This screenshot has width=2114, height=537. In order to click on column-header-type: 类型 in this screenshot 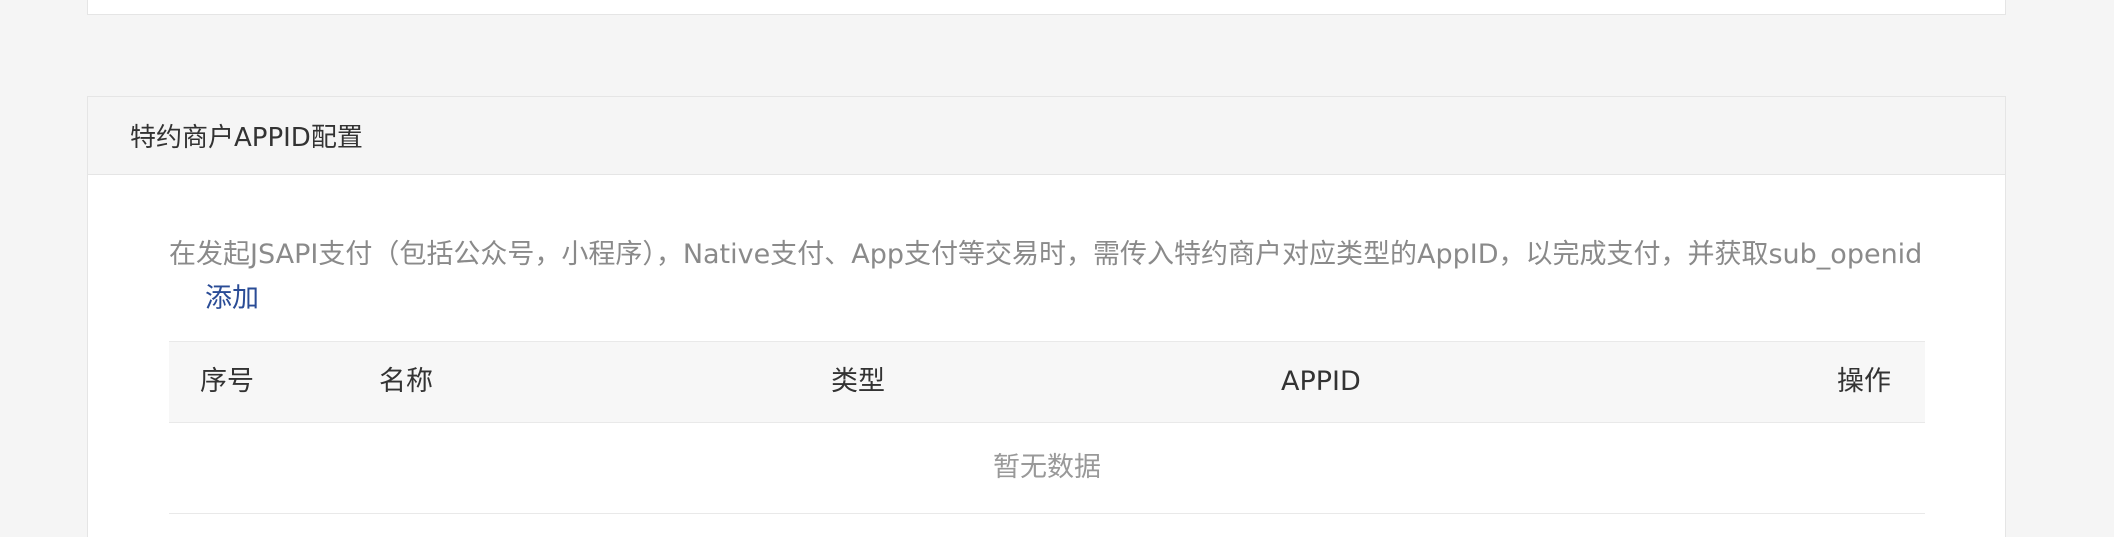, I will do `click(858, 381)`.